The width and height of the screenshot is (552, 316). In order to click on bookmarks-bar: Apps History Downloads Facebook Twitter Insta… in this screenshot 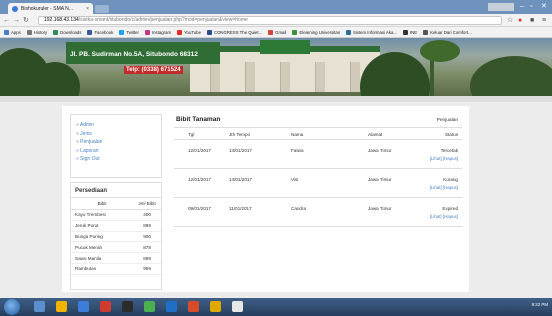, I will do `click(276, 32)`.